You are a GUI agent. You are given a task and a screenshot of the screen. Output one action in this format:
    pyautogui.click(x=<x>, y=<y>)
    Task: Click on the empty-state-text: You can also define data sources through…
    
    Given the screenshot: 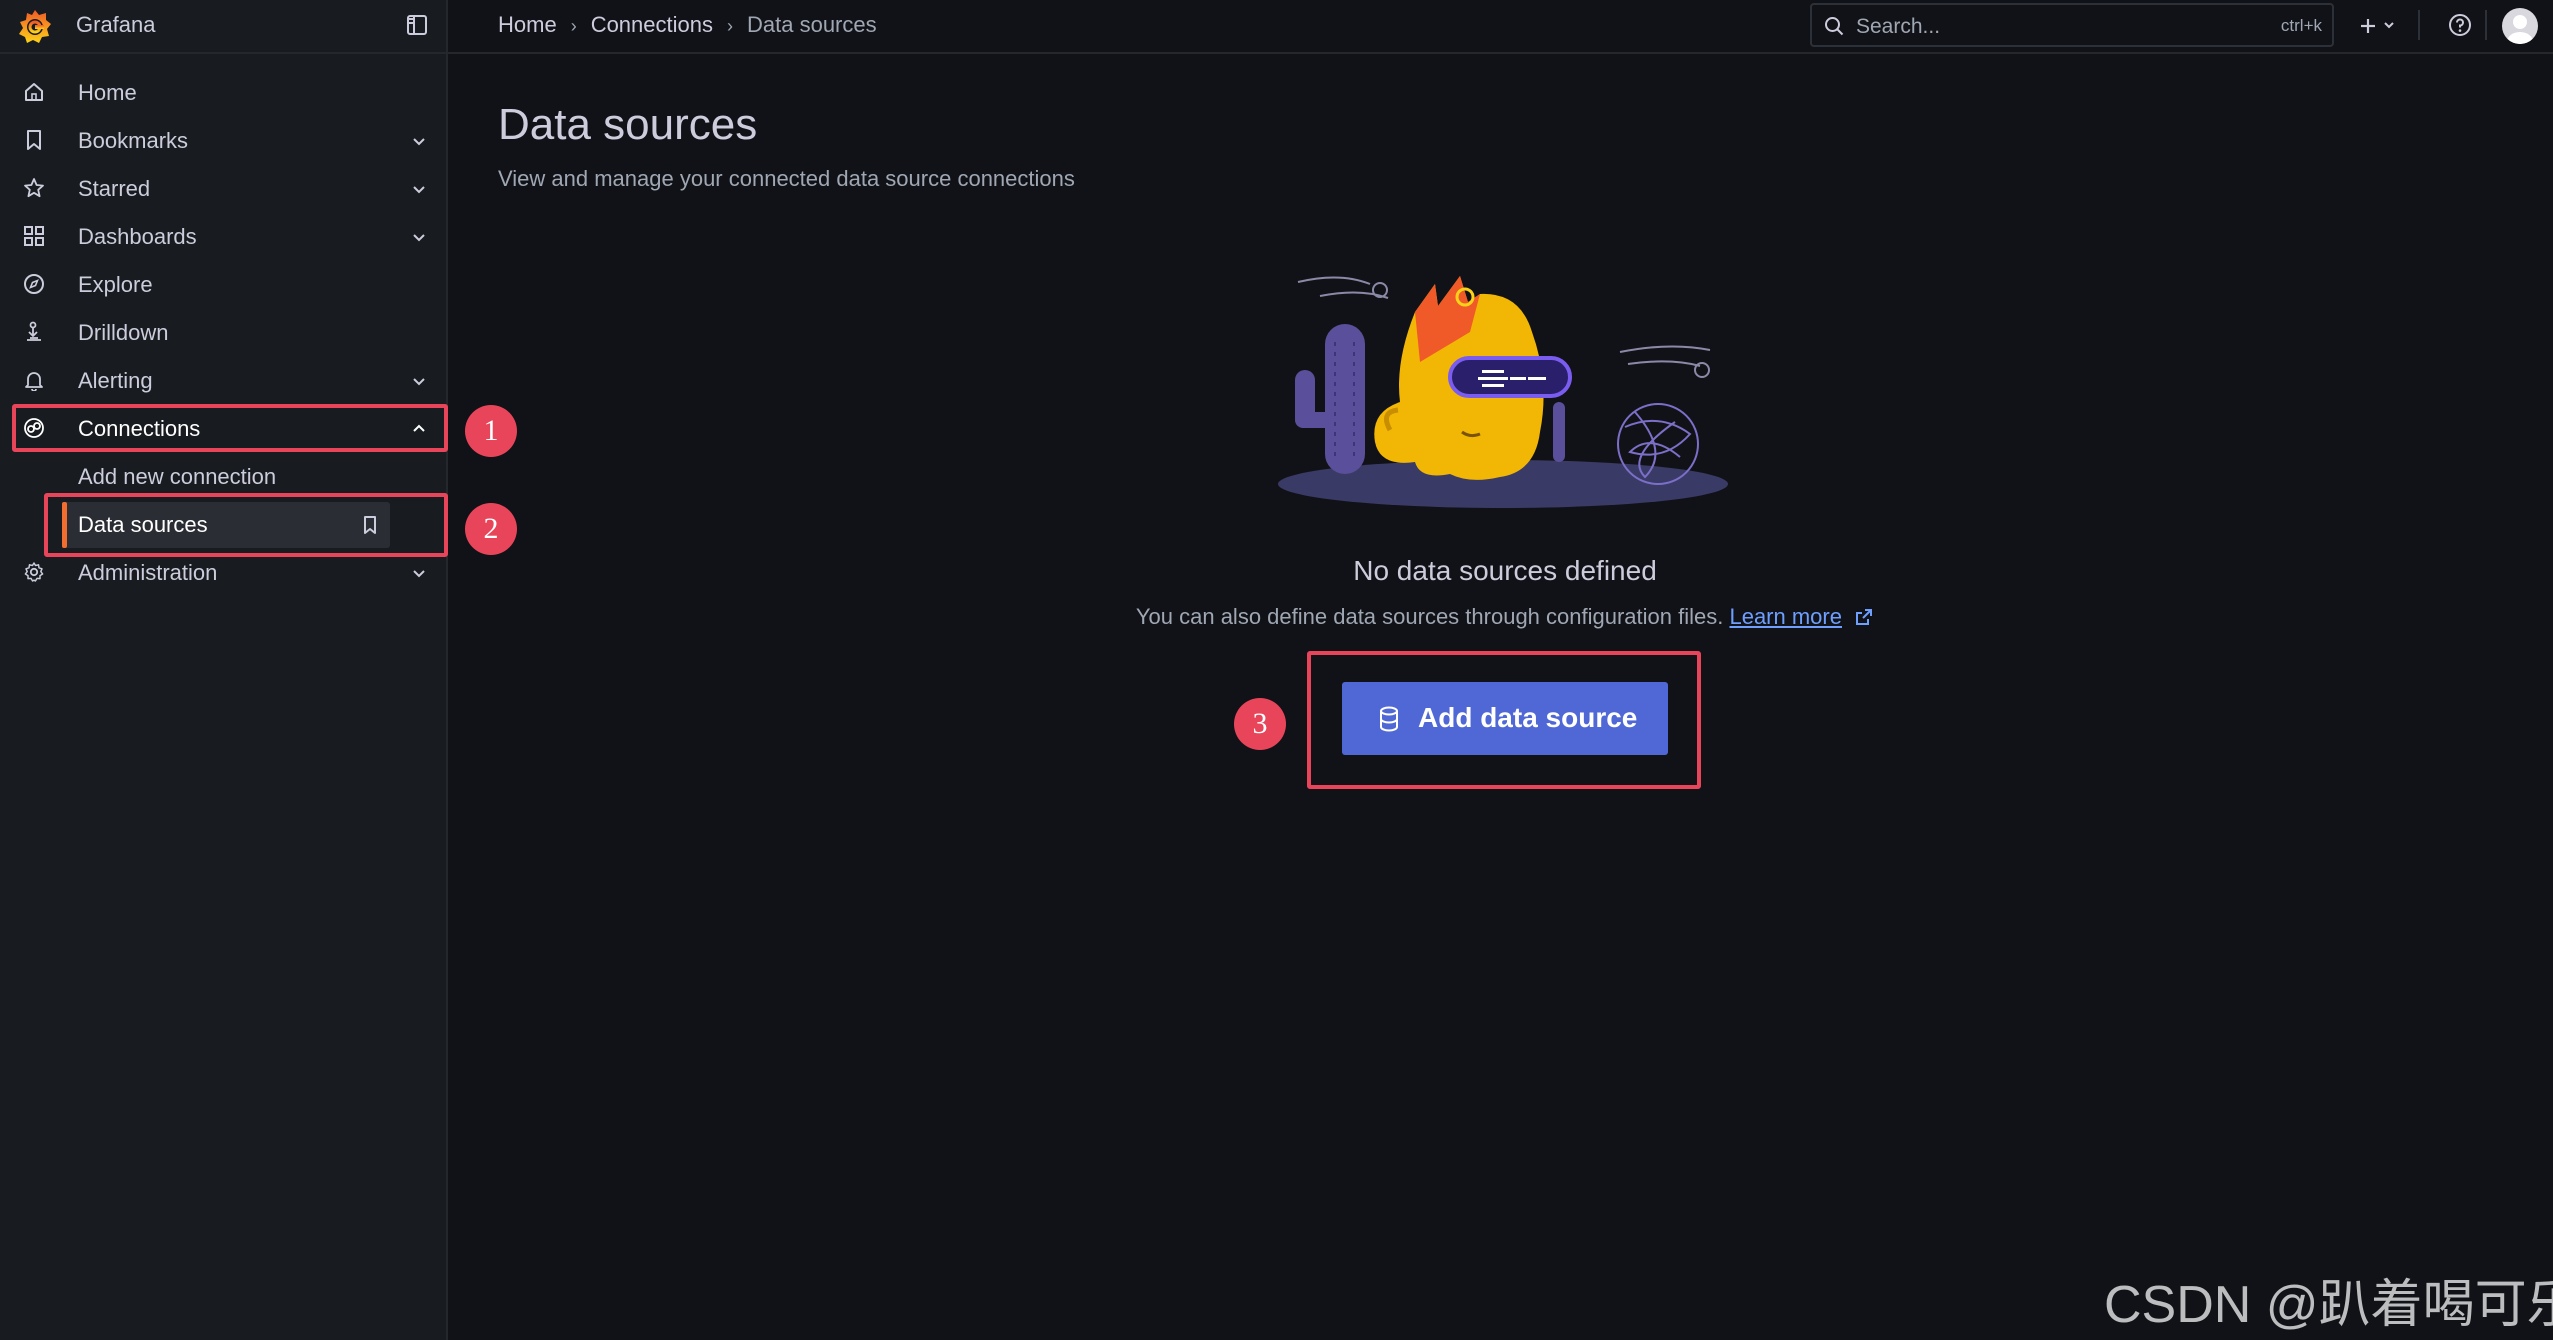 What is the action you would take?
    pyautogui.click(x=1429, y=616)
    